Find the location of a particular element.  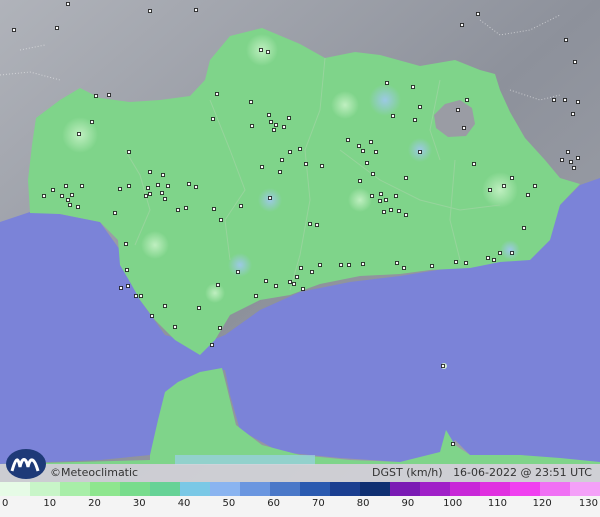

brand-label: ©Meteoclimatic is located at coordinates (94, 472).